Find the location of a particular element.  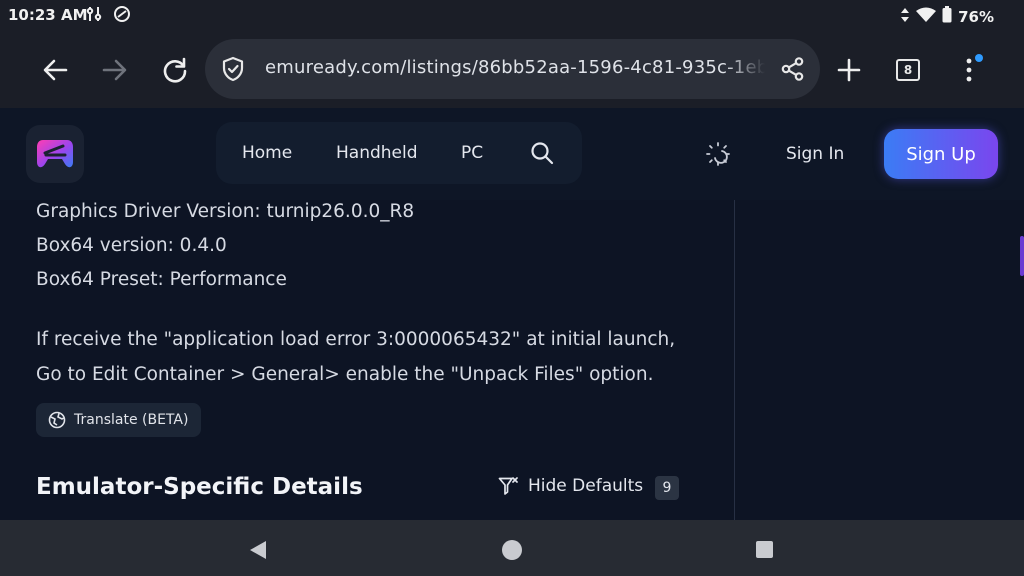

filter-off-icon is located at coordinates (508, 486).